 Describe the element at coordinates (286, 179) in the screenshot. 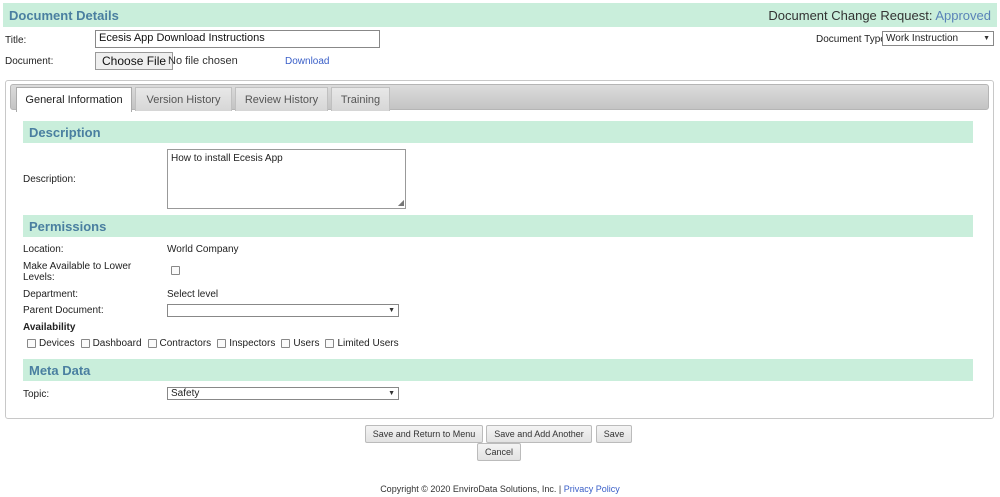

I see `description-textarea: How to install Ecesis App ◢` at that location.